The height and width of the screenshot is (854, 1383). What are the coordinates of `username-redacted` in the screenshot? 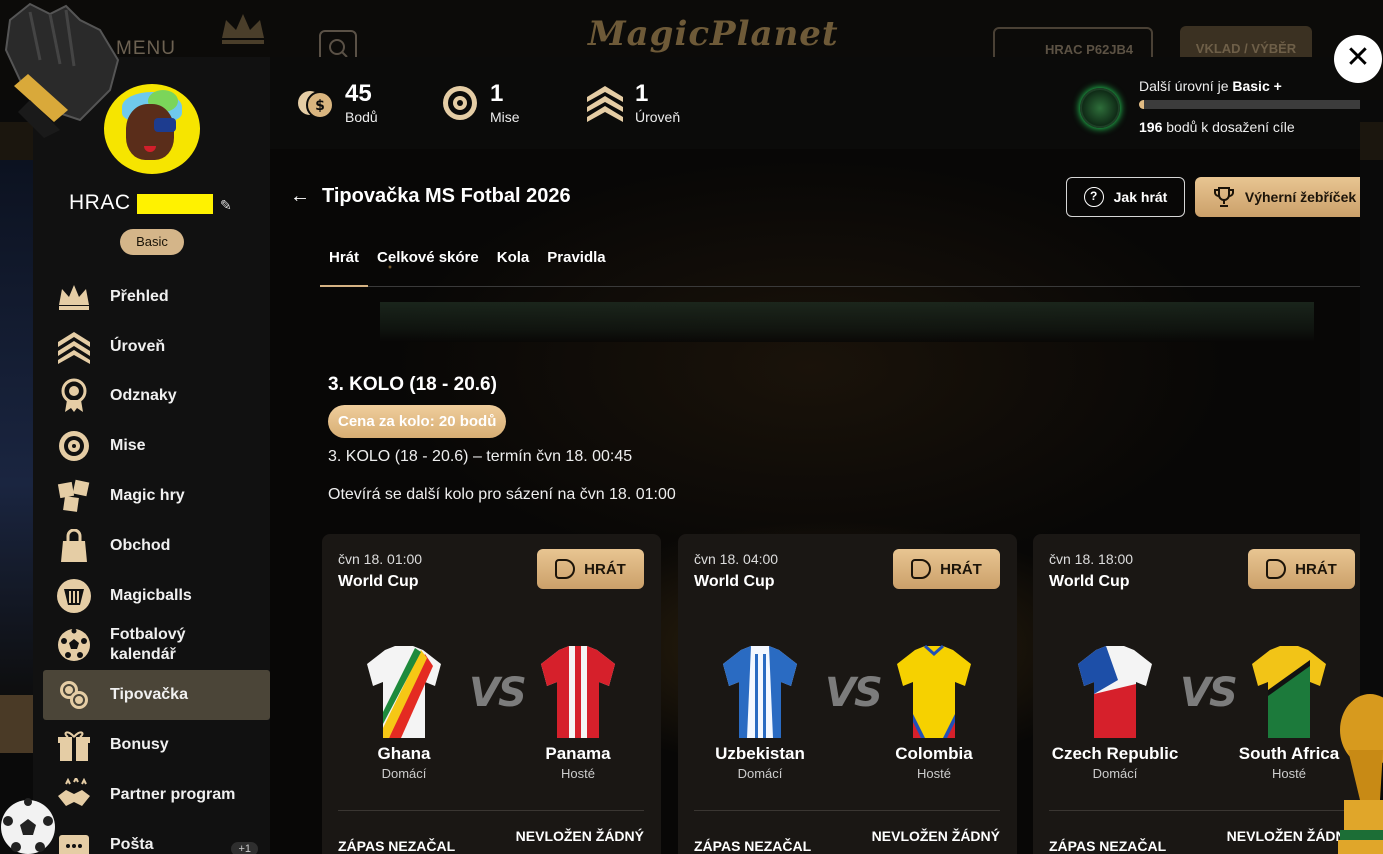 It's located at (175, 204).